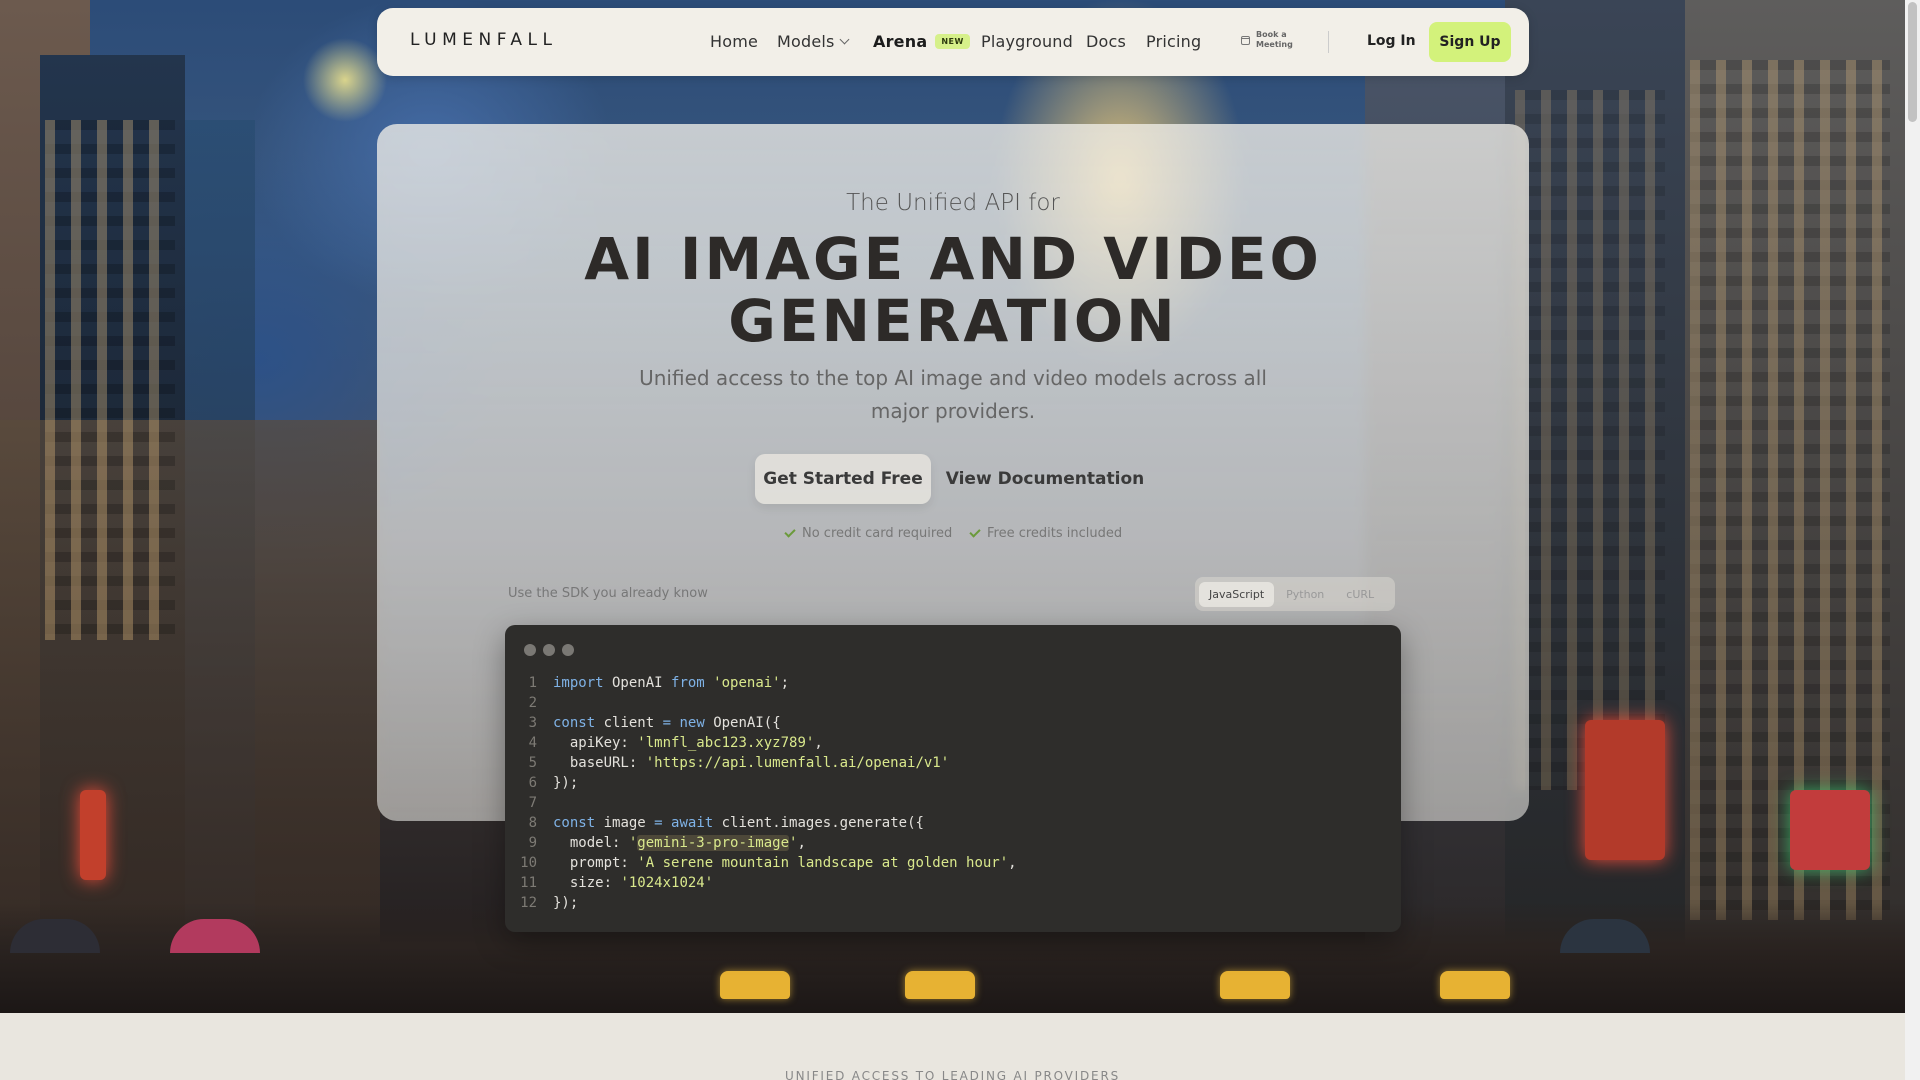  What do you see at coordinates (671, 683) in the screenshot?
I see `code-text: import OpenAI from 'openai';` at bounding box center [671, 683].